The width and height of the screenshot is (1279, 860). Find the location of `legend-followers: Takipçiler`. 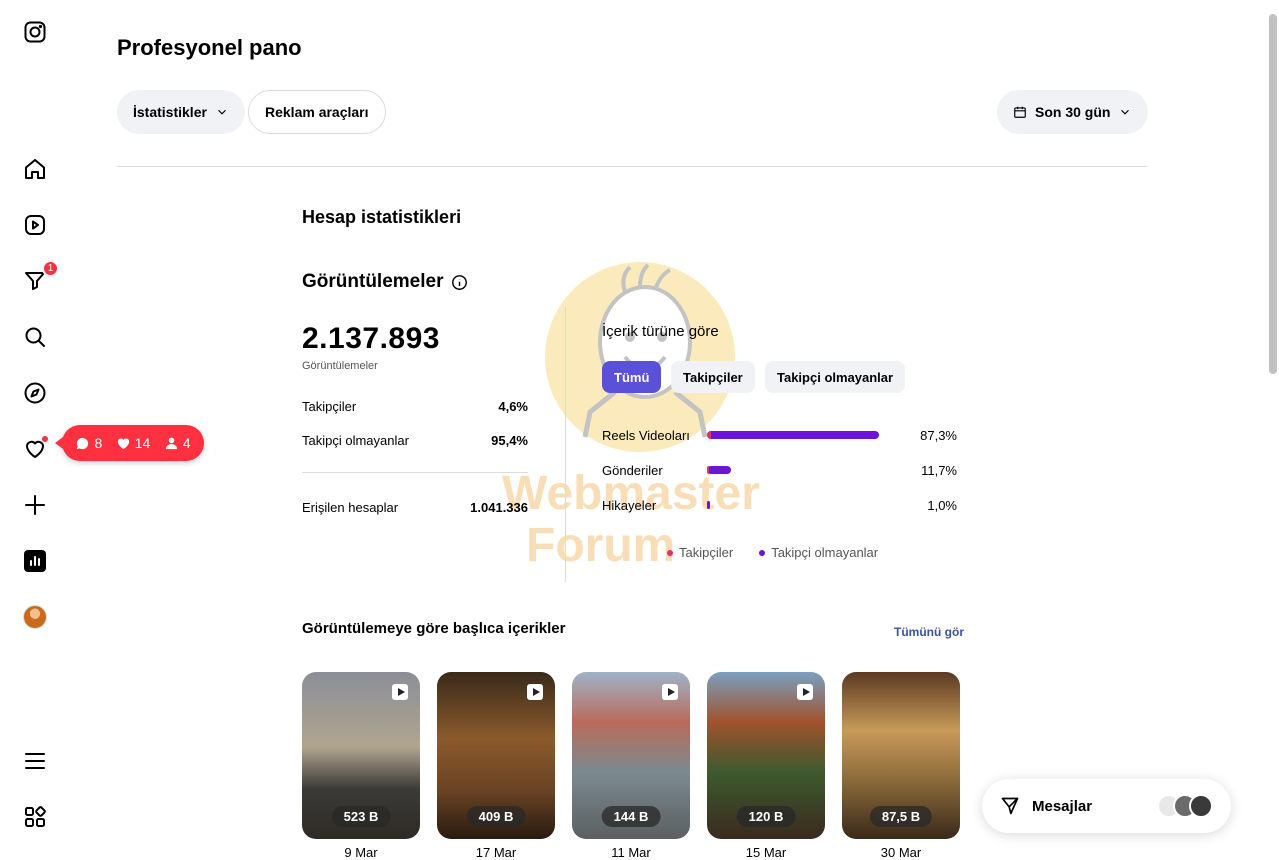

legend-followers: Takipçiler is located at coordinates (700, 552).